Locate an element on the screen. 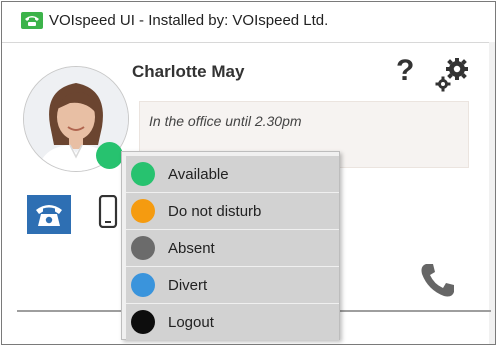 The image size is (499, 347). status-option-divert: Divert is located at coordinates (232, 285).